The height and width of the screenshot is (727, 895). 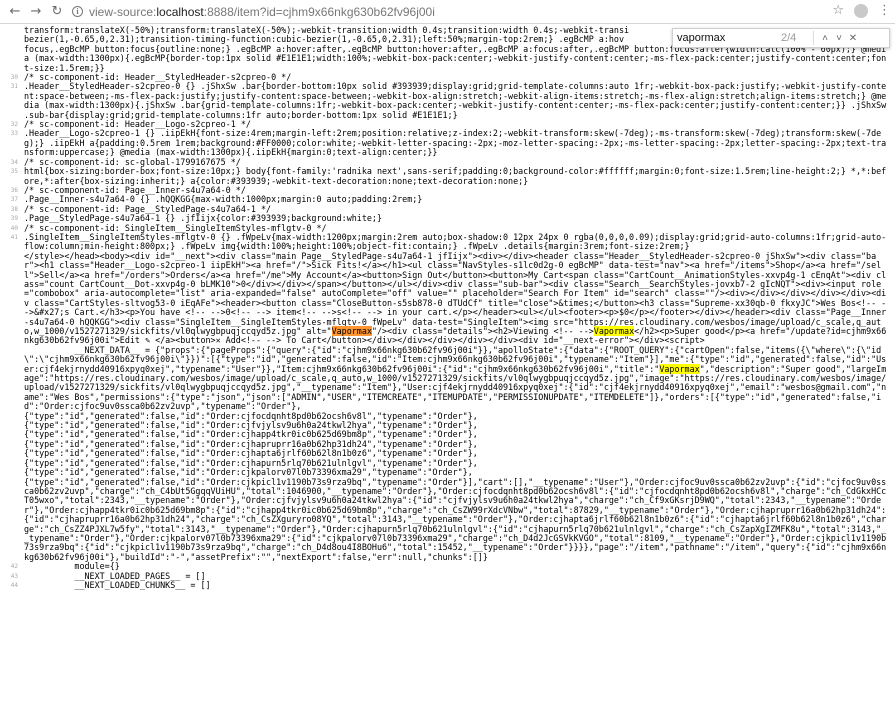 I want to click on reload-button: ↻, so click(x=57, y=12).